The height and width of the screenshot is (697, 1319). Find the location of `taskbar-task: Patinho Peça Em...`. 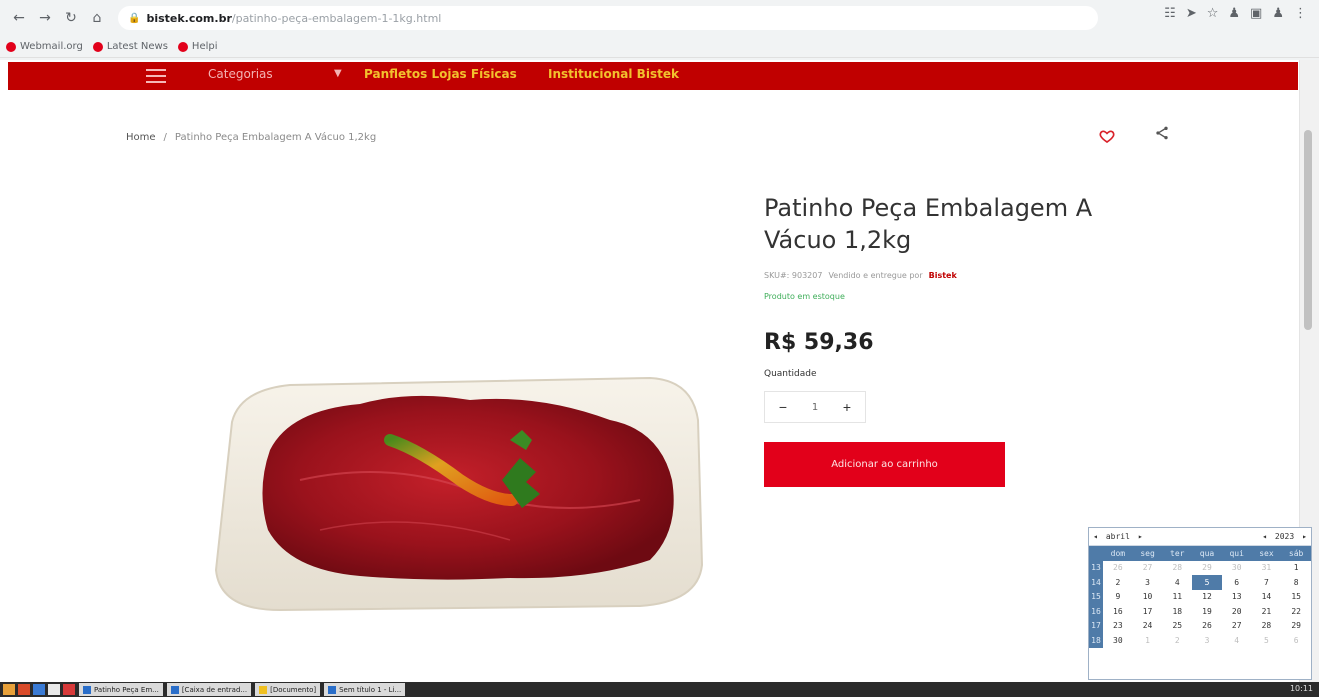

taskbar-task: Patinho Peça Em... is located at coordinates (121, 689).